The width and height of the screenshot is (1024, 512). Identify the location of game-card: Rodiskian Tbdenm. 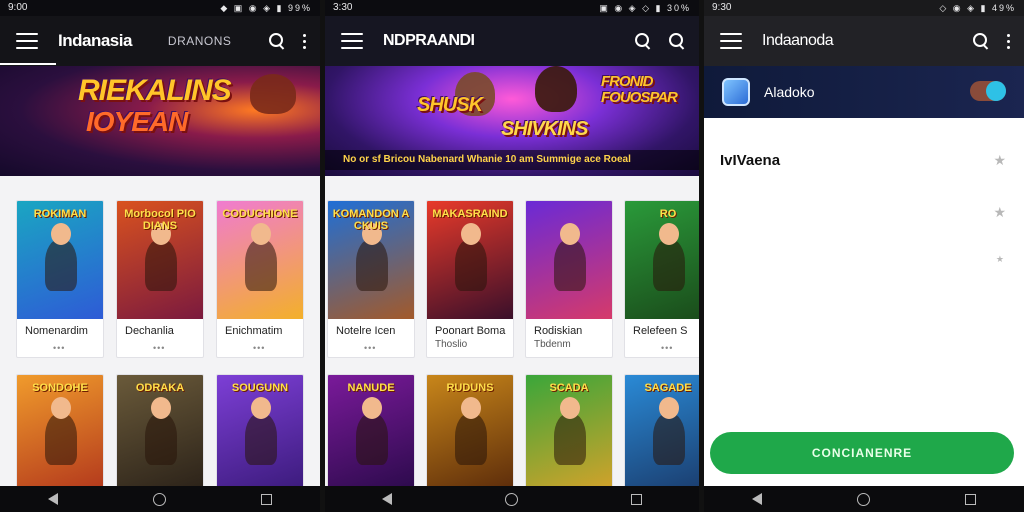
(569, 279).